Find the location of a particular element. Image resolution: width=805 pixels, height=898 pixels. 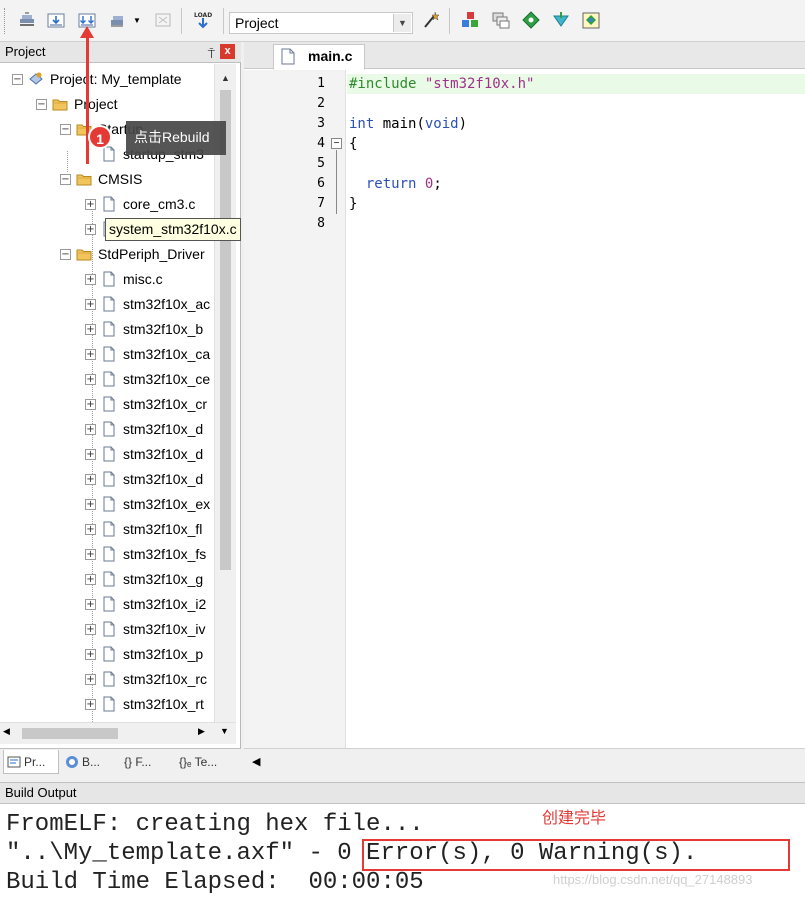

tree-file: + stm32f10x_rc is located at coordinates (146, 679).